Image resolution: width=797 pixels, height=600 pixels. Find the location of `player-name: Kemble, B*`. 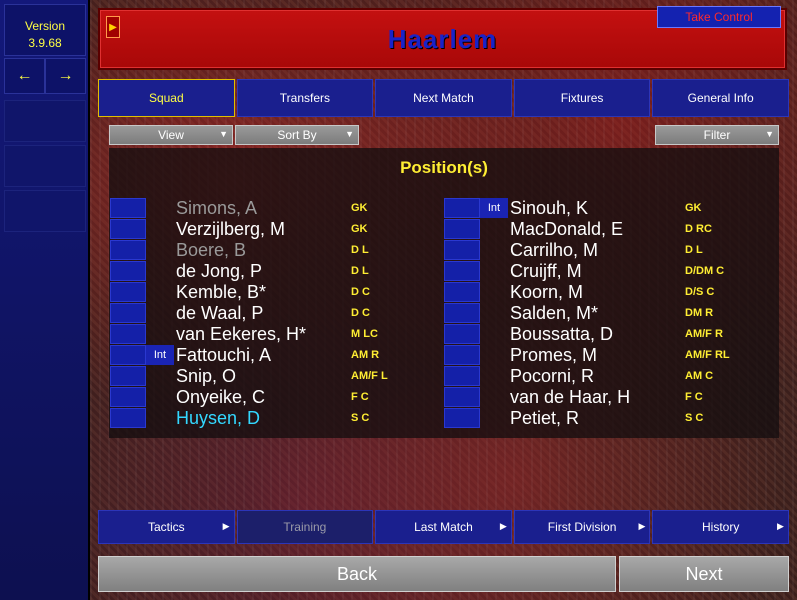

player-name: Kemble, B* is located at coordinates (221, 292).